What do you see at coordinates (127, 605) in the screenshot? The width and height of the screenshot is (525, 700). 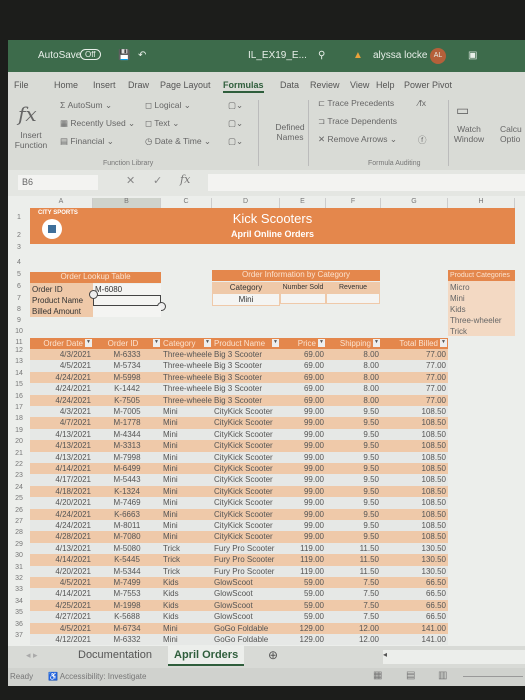 I see `table-cell: M-1998` at bounding box center [127, 605].